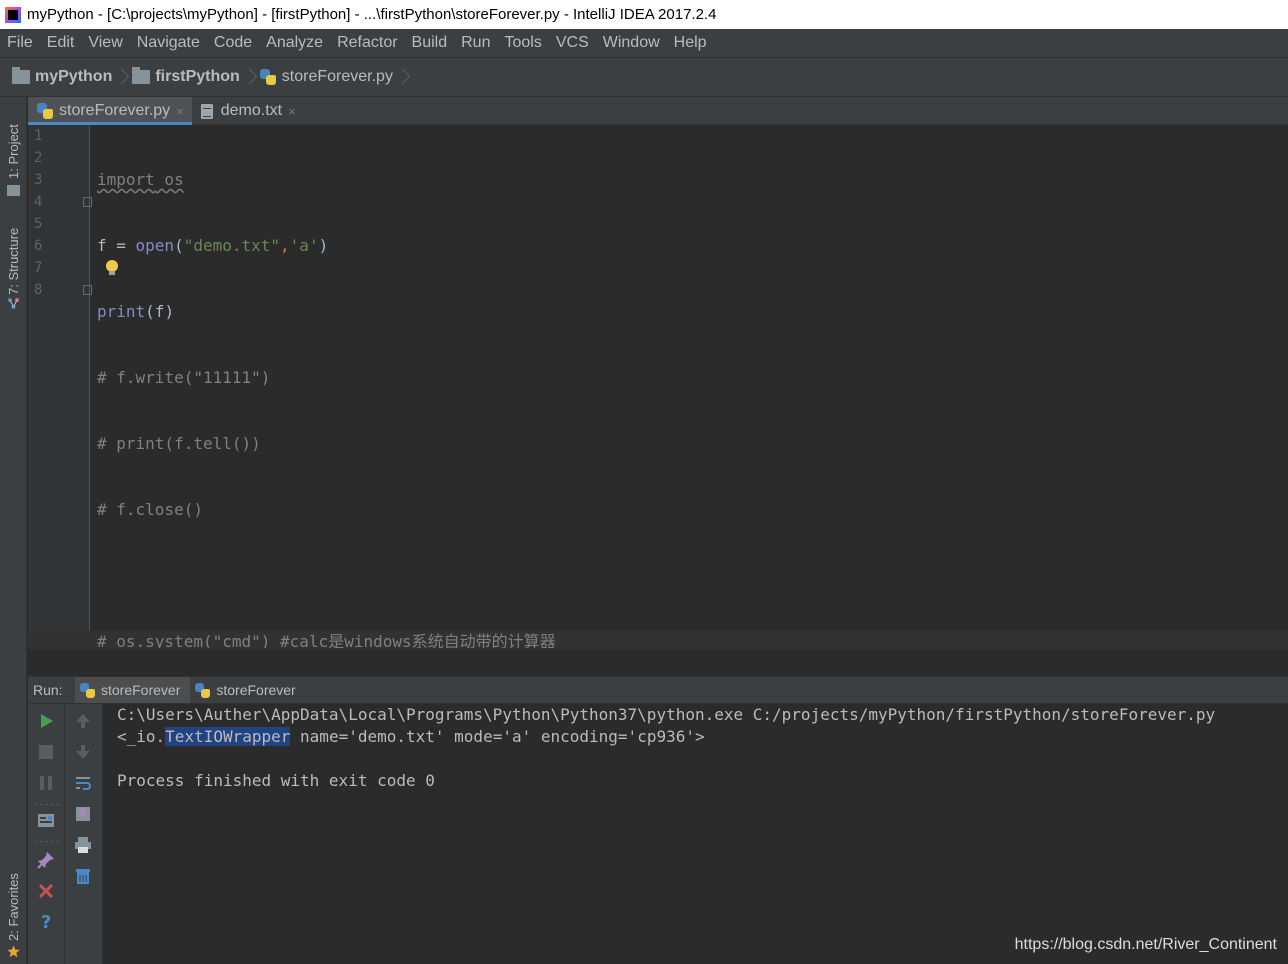 The height and width of the screenshot is (964, 1288). What do you see at coordinates (658, 662) in the screenshot?
I see `editor-run-divider` at bounding box center [658, 662].